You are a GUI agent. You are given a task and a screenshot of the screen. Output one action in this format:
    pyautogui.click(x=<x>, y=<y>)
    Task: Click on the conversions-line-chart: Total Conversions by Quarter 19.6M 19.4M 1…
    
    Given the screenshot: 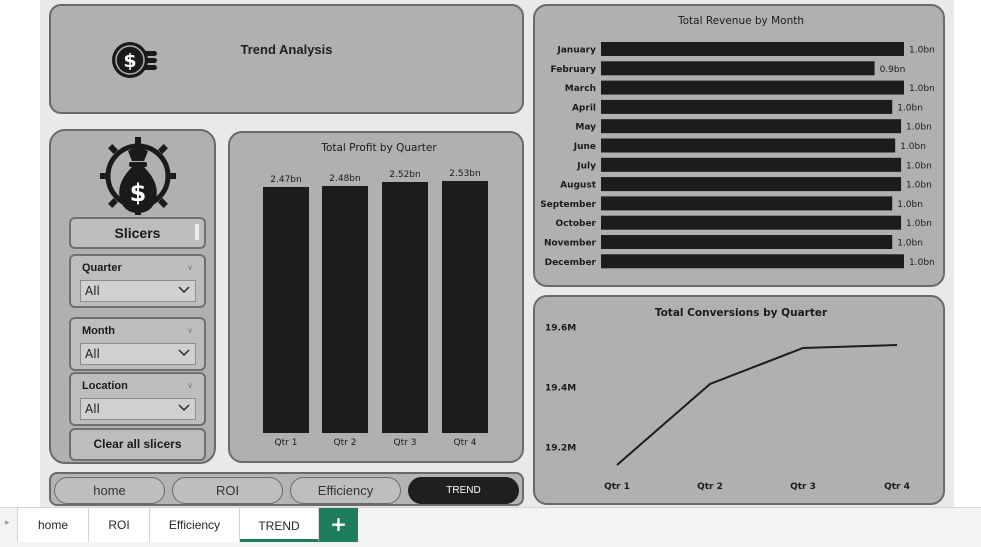 What is the action you would take?
    pyautogui.click(x=727, y=399)
    